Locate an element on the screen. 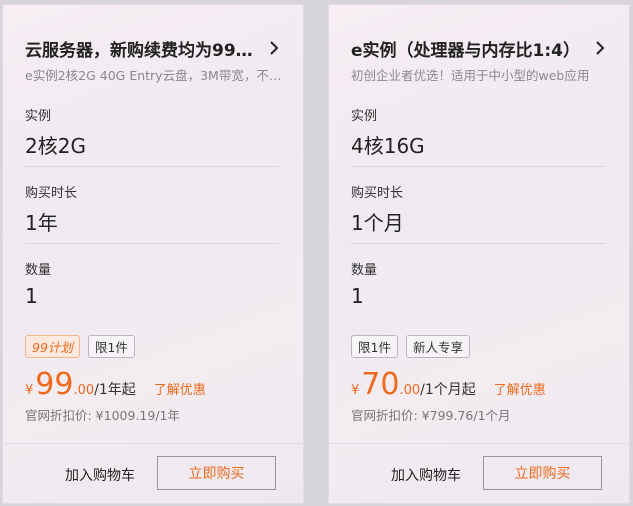 The width and height of the screenshot is (633, 506). price-row: ¥ 99 .00 /1年起 了解优惠 is located at coordinates (115, 384).